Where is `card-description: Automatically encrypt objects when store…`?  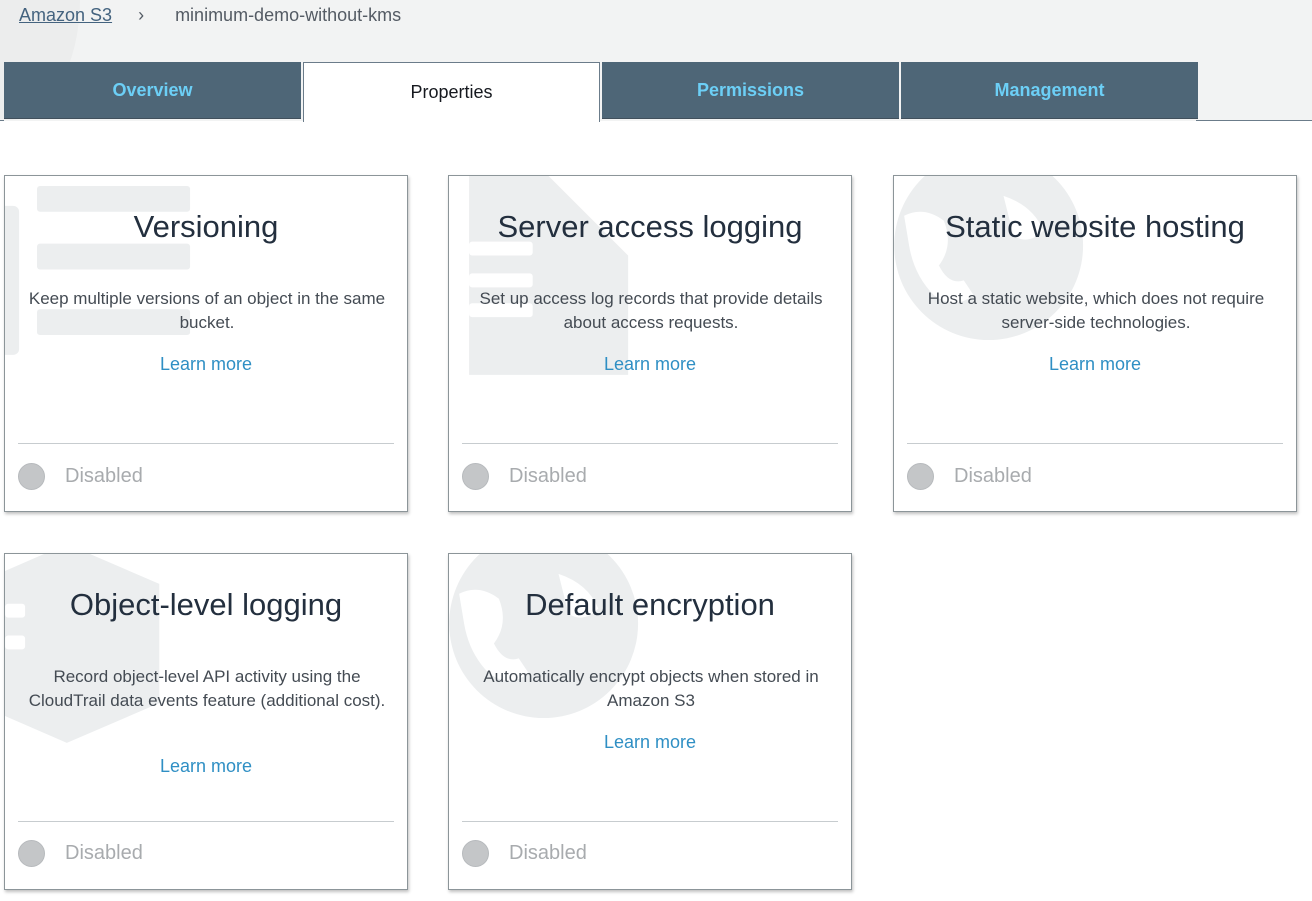
card-description: Automatically encrypt objects when store… is located at coordinates (651, 688).